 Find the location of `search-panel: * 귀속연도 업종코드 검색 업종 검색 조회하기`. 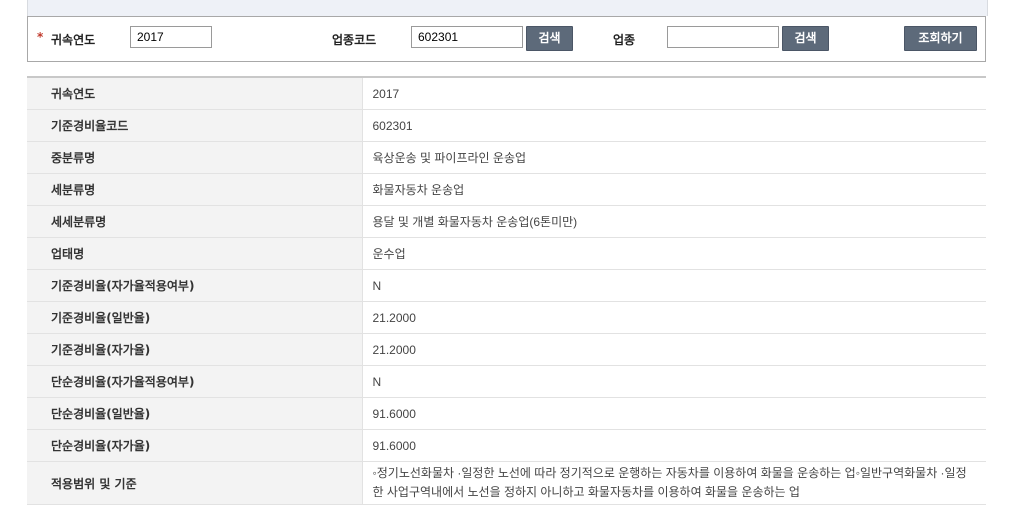

search-panel: * 귀속연도 업종코드 검색 업종 검색 조회하기 is located at coordinates (506, 39).